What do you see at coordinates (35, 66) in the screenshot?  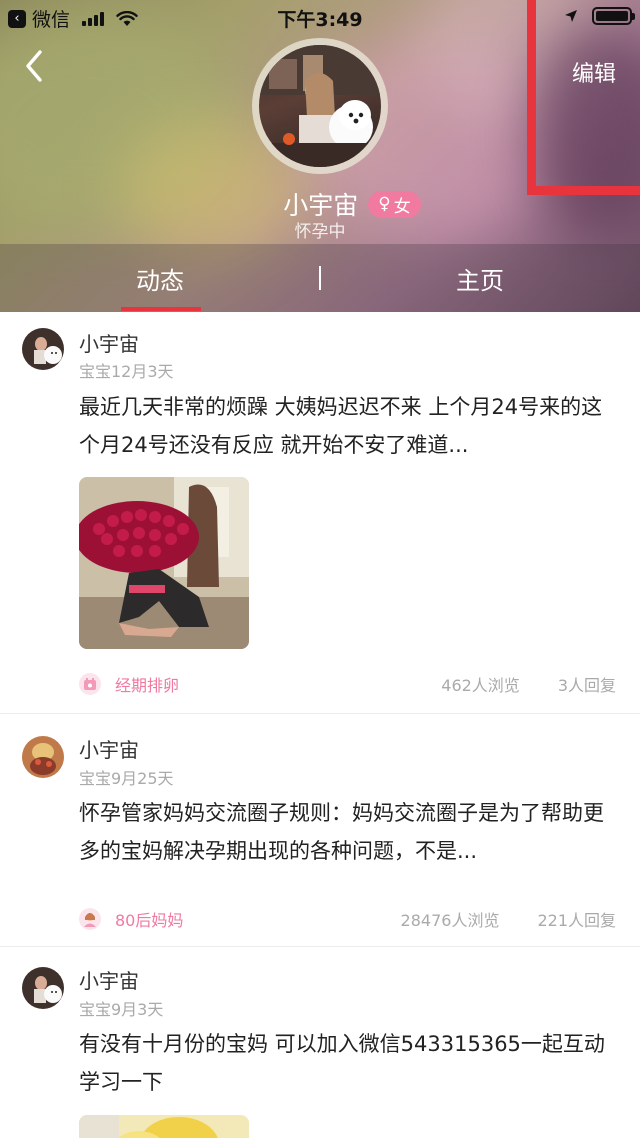 I see `back-arrow-icon` at bounding box center [35, 66].